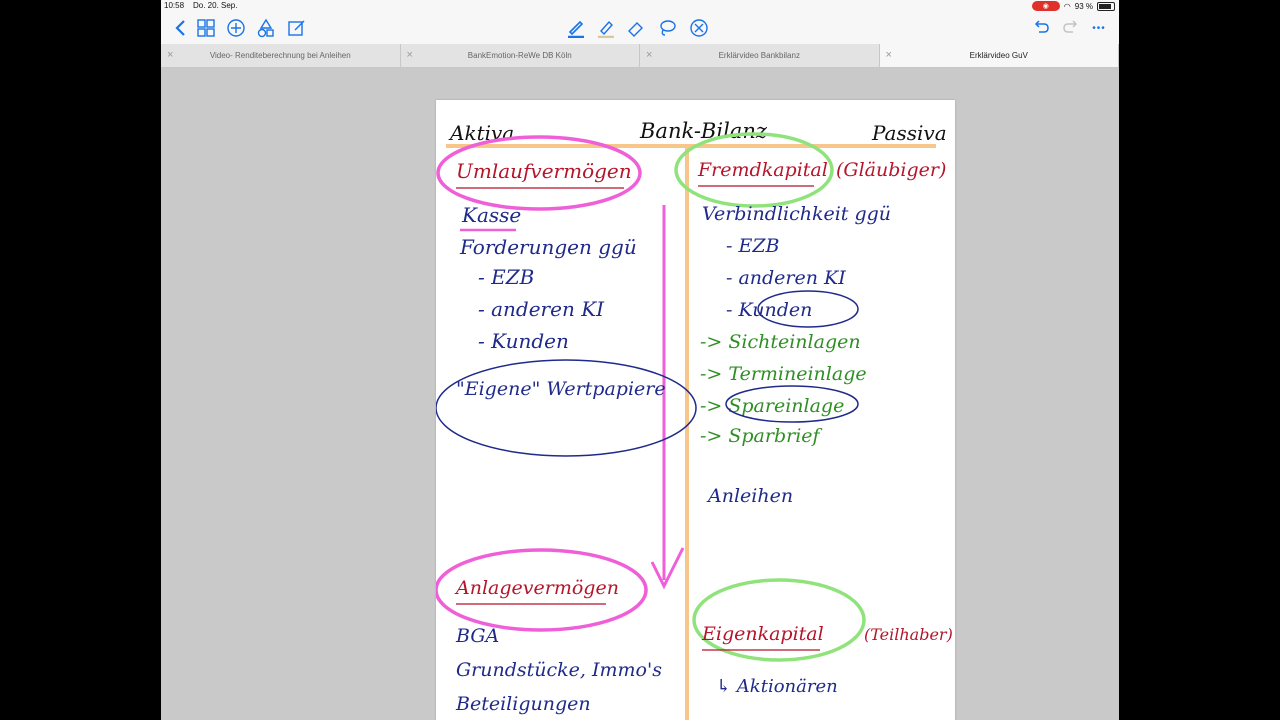  I want to click on label-teilhaber: (Teilhaber), so click(908, 634).